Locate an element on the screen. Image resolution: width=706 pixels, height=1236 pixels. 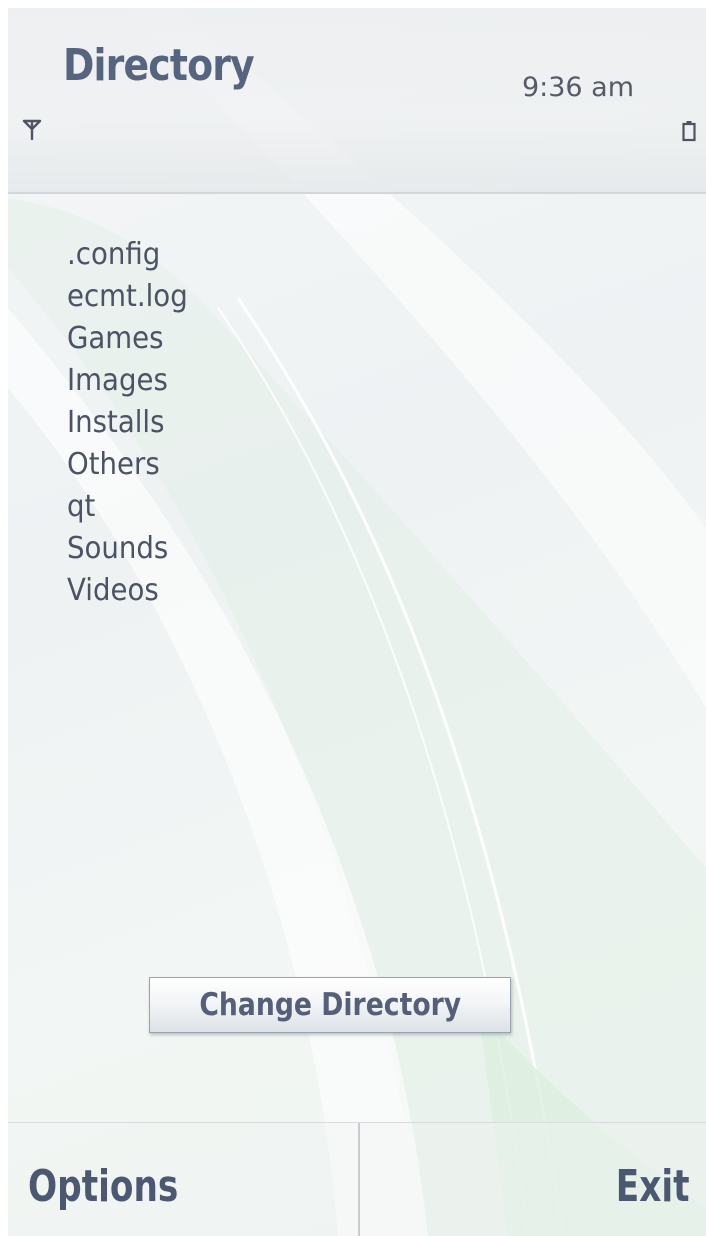
softkey-divider is located at coordinates (359, 1179).